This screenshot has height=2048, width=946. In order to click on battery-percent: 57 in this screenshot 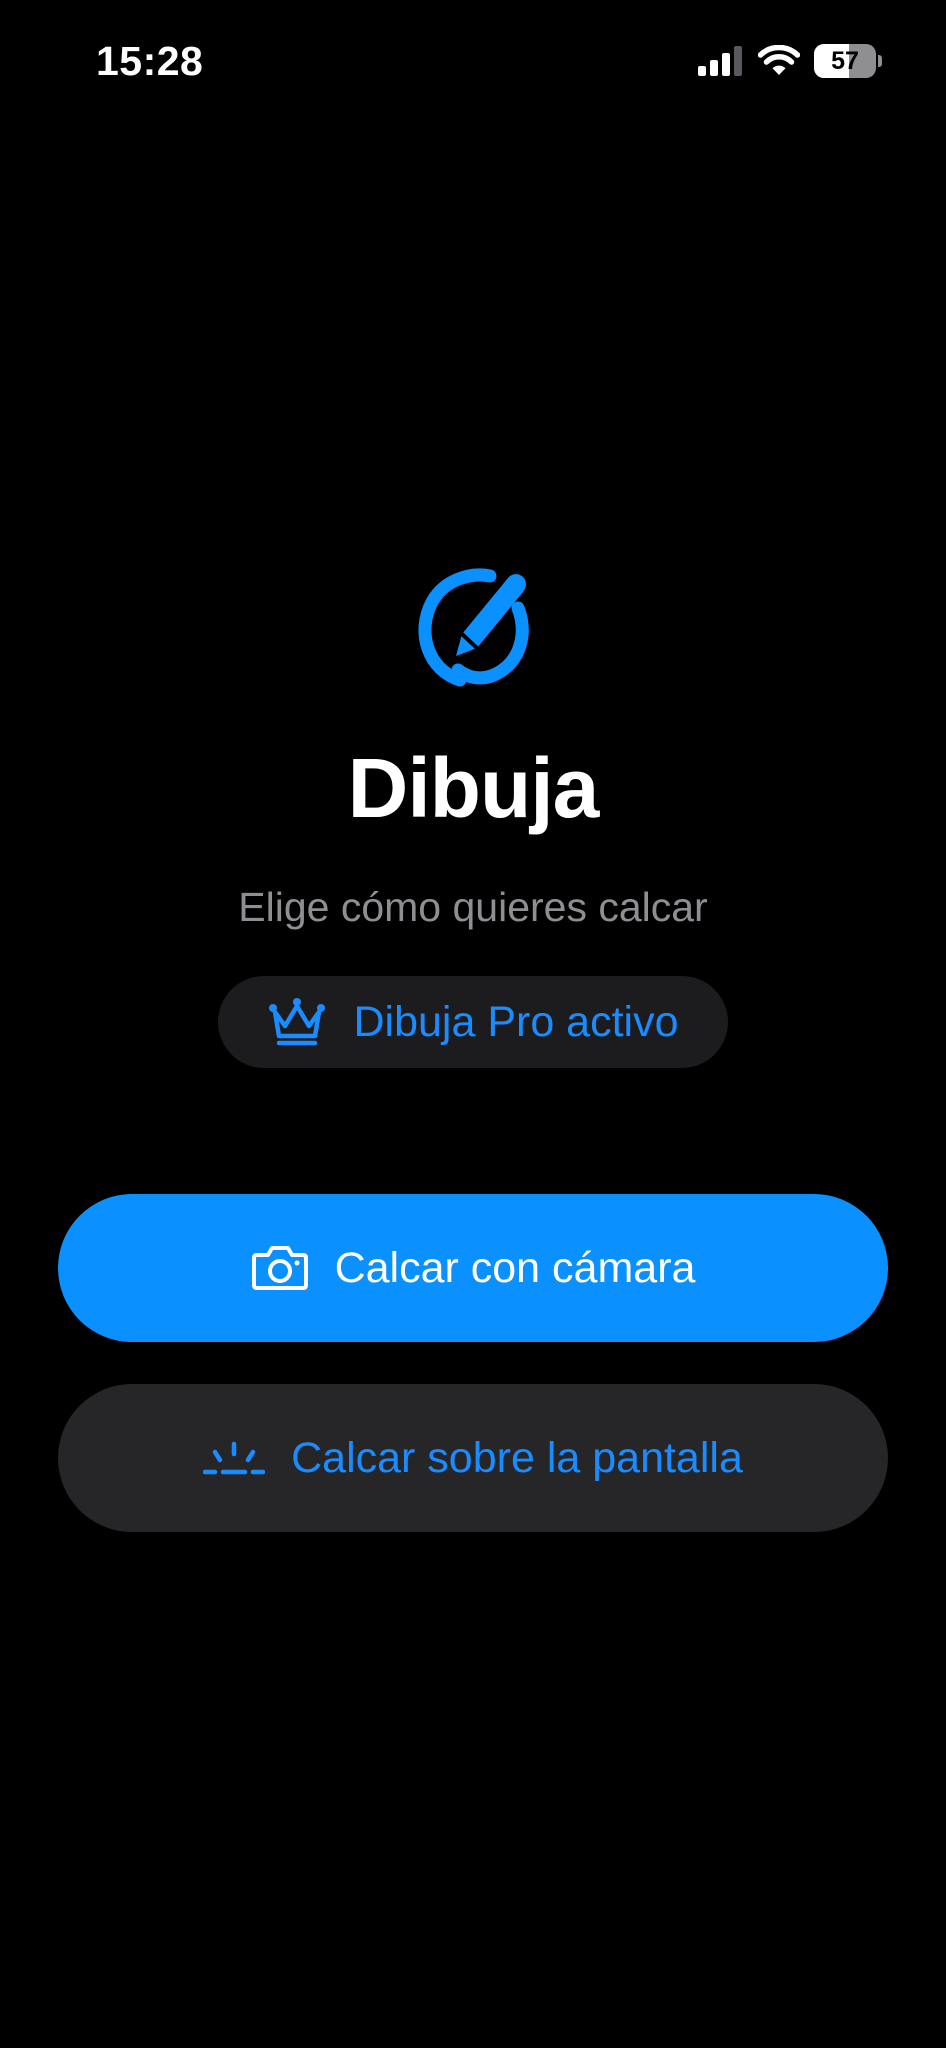, I will do `click(845, 61)`.